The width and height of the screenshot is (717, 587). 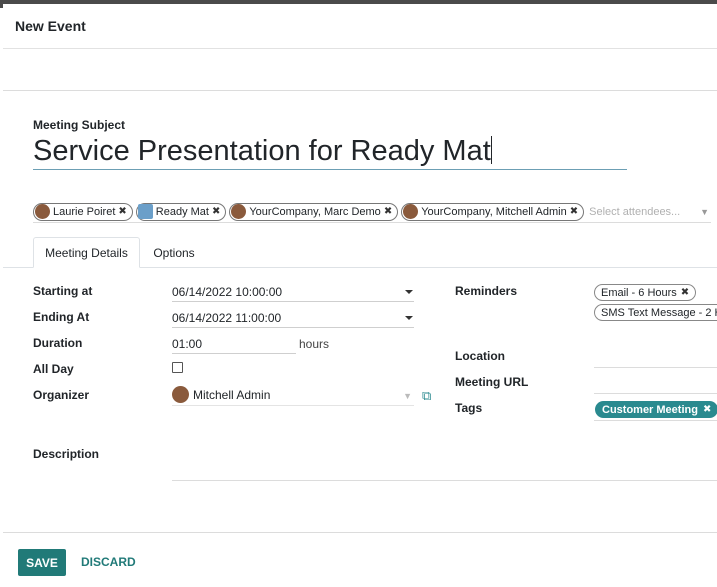 I want to click on description-input, so click(x=444, y=480).